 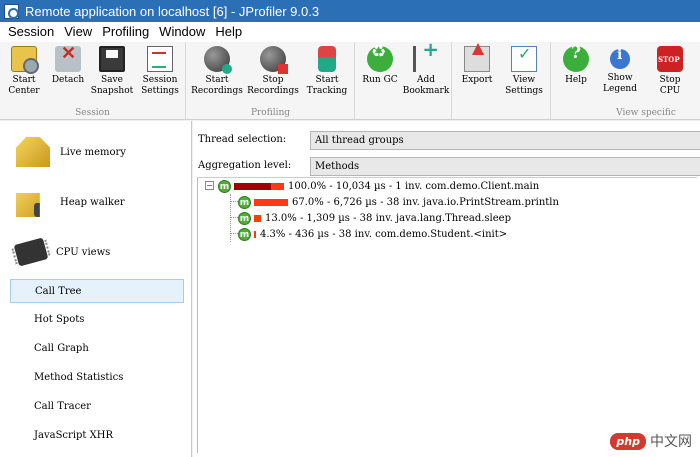 What do you see at coordinates (426, 73) in the screenshot?
I see `add-bookmark-button: Add Bookmark` at bounding box center [426, 73].